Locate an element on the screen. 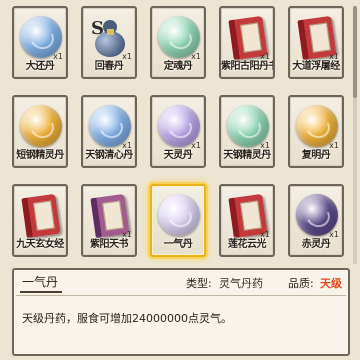 The image size is (360, 360). detail-quality-label: 品质: is located at coordinates (301, 283).